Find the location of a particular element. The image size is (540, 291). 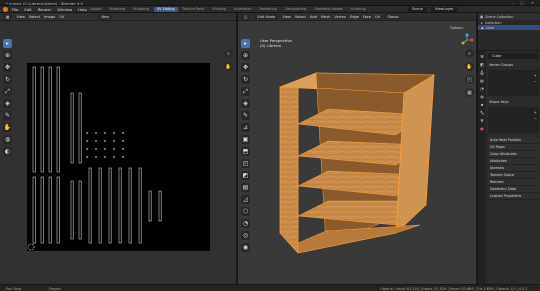

orientation-selector: Global is located at coordinates (393, 16).